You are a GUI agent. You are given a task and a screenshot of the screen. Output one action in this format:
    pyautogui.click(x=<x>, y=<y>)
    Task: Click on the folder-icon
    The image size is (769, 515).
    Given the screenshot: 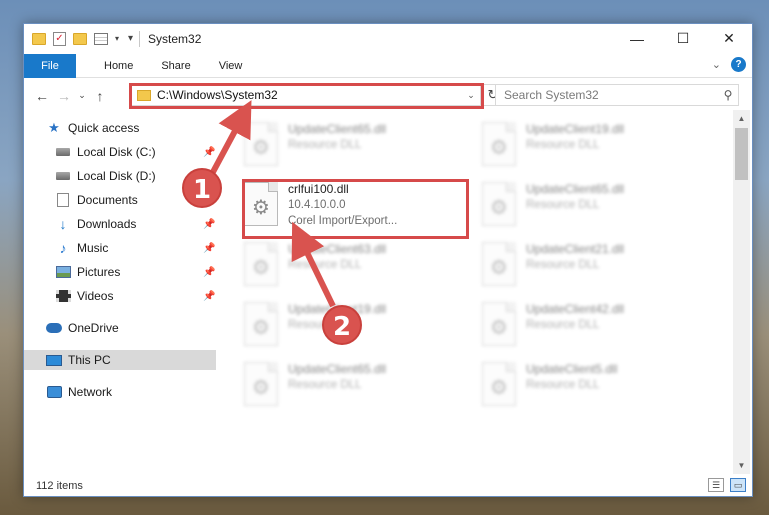 What is the action you would take?
    pyautogui.click(x=39, y=38)
    